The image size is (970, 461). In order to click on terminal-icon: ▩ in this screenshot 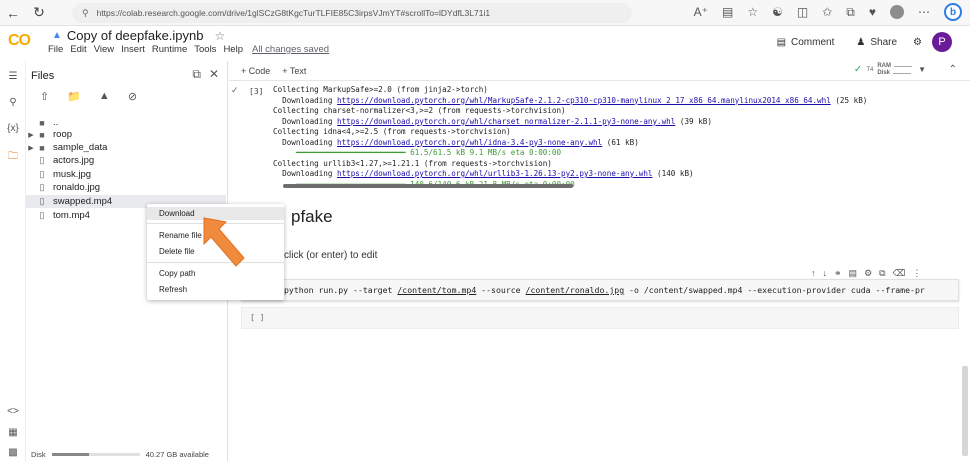, I will do `click(13, 452)`.